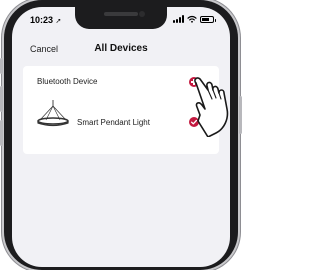 The image size is (320, 270). I want to click on location-arrow-icon: ➚, so click(58, 21).